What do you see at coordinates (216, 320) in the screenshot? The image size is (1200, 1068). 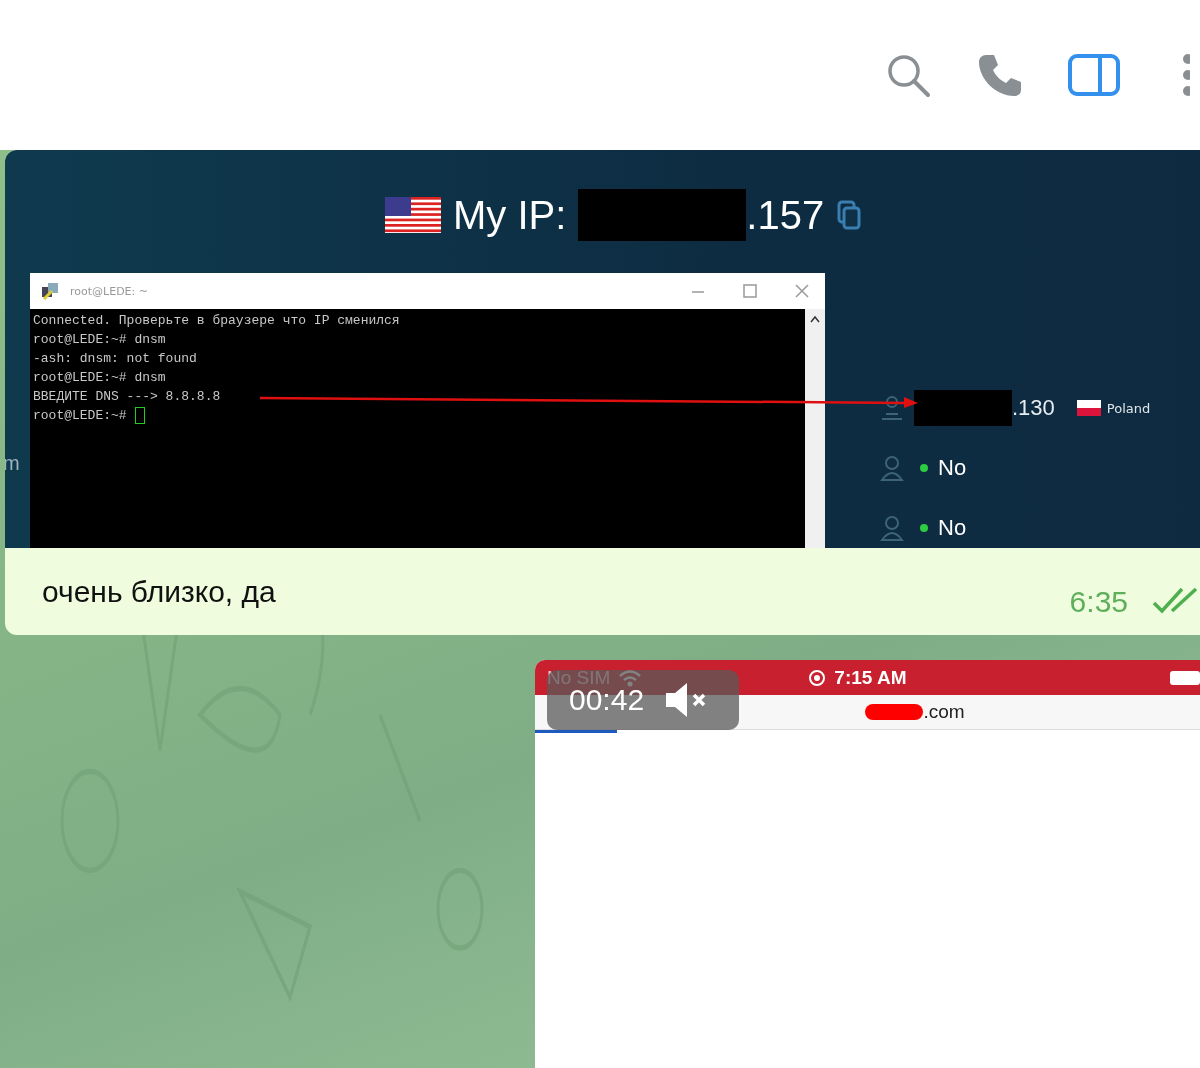 I see `terminal-line: Connected. Проверьте в браузере что IP сменился` at bounding box center [216, 320].